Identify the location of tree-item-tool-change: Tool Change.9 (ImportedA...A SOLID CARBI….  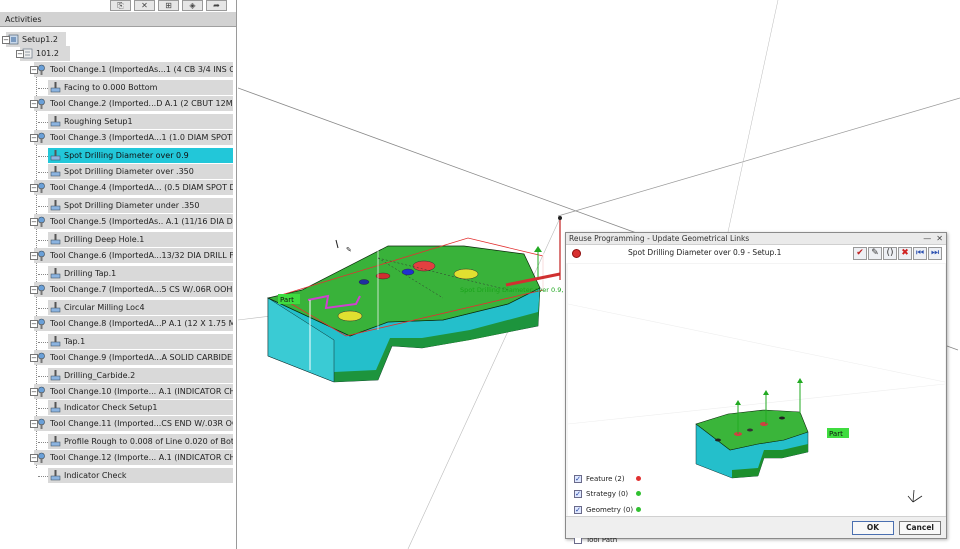
(133, 357).